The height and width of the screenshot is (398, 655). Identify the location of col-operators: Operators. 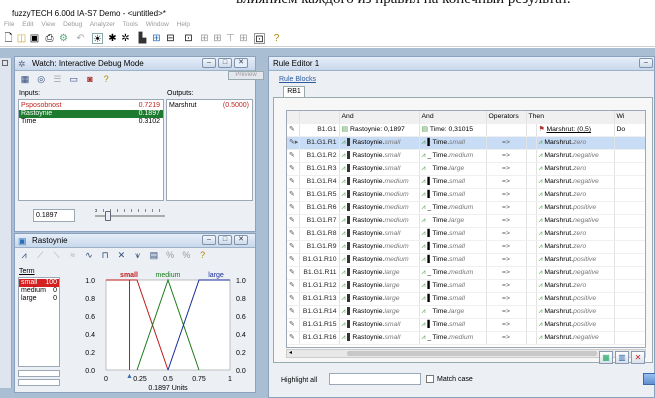
(506, 117).